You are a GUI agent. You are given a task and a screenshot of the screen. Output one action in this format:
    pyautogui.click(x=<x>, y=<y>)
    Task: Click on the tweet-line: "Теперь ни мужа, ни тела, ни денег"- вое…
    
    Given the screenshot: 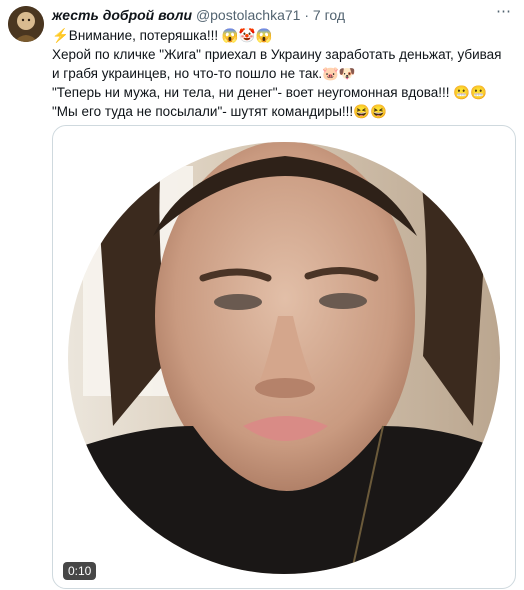 What is the action you would take?
    pyautogui.click(x=269, y=92)
    